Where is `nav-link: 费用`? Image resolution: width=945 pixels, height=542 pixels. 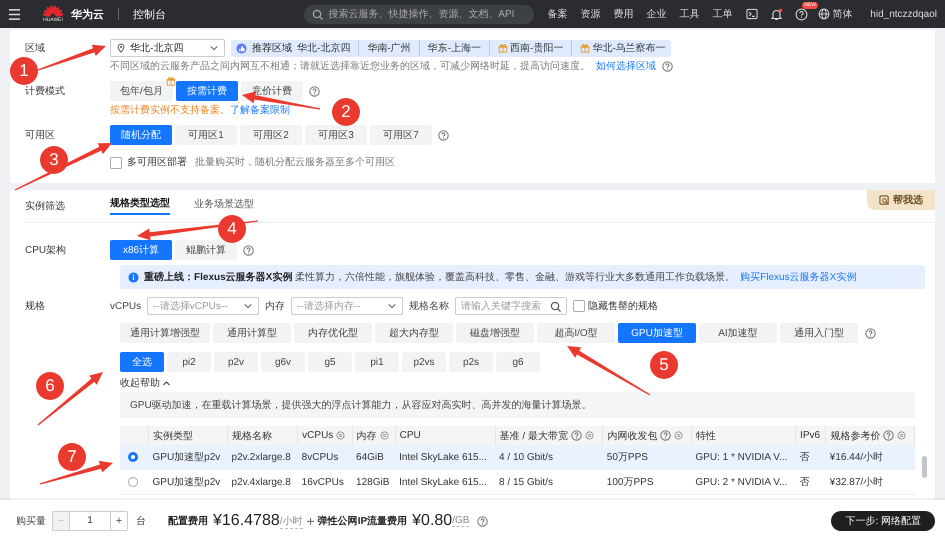 nav-link: 费用 is located at coordinates (623, 14).